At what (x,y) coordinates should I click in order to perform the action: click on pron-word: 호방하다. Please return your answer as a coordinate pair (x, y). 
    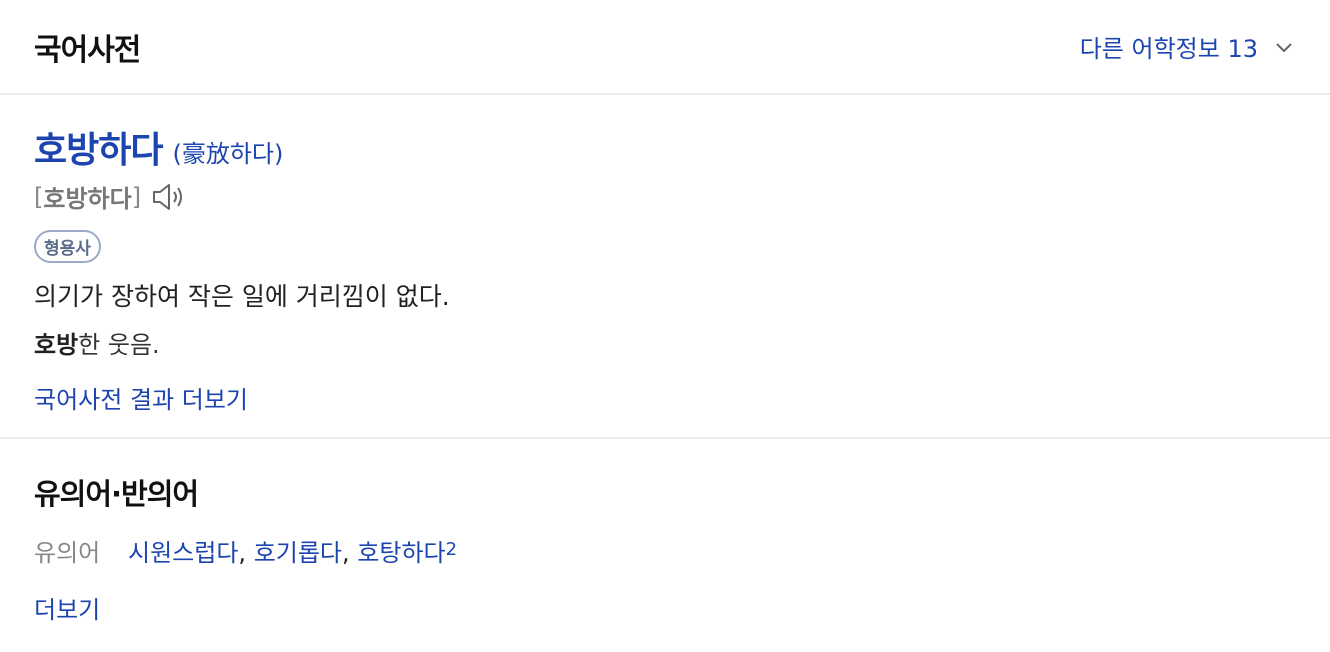
    Looking at the image, I should click on (87, 199).